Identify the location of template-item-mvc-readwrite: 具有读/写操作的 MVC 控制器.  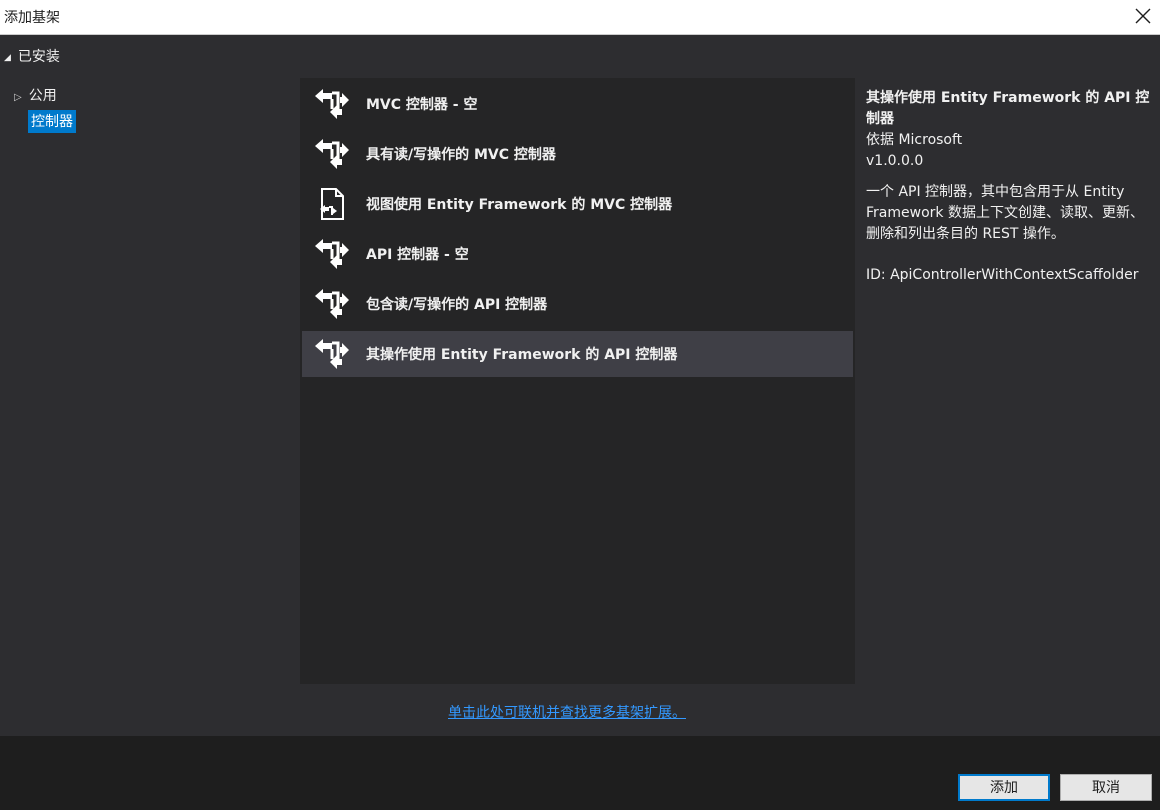
(577, 154).